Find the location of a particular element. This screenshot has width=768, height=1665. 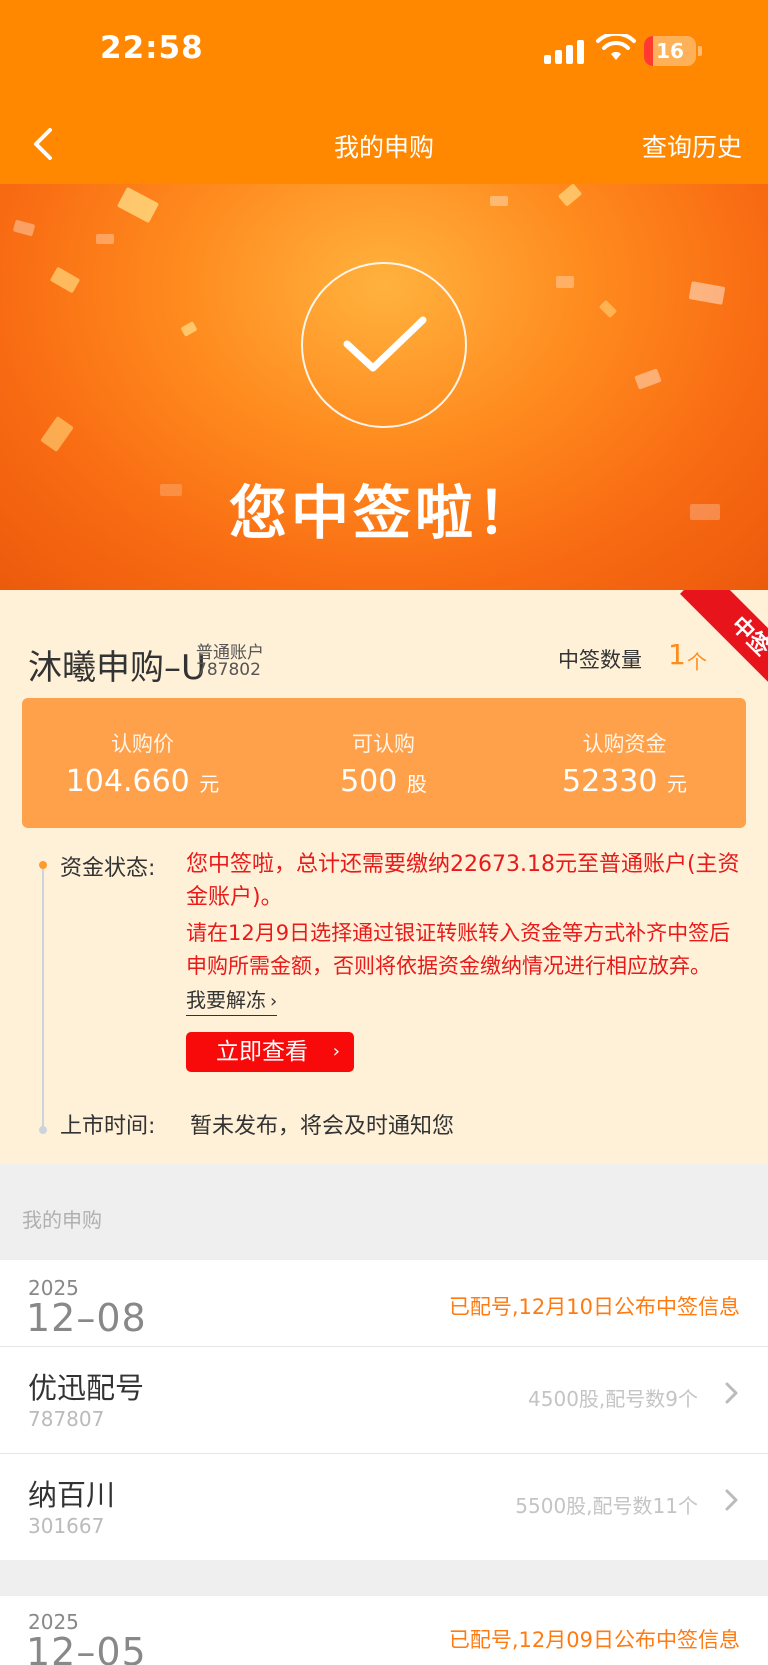

account-code: 787802 is located at coordinates (228, 670).